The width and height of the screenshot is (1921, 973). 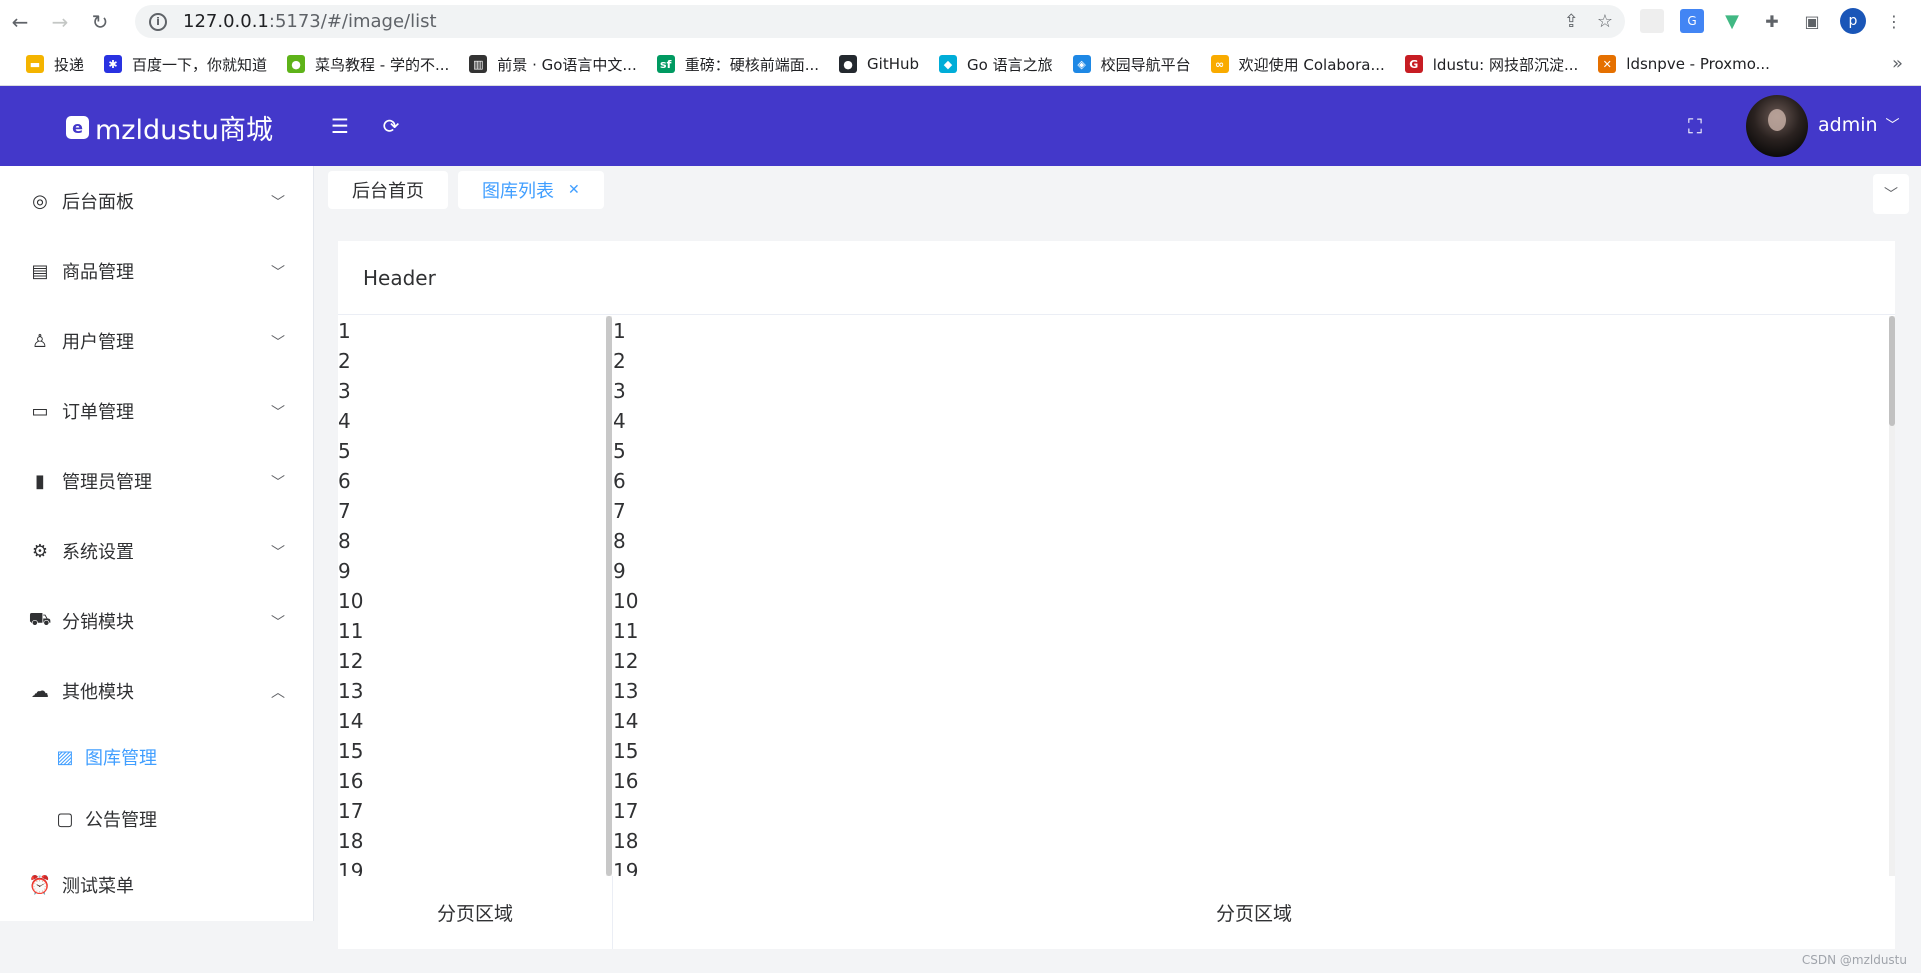 I want to click on pagination-area-left: 分页区域, so click(x=475, y=912).